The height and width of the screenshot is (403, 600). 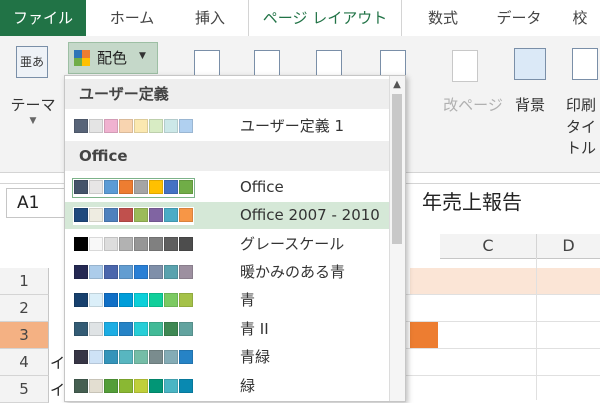 I want to click on color-scheme-label: 青, so click(x=248, y=300).